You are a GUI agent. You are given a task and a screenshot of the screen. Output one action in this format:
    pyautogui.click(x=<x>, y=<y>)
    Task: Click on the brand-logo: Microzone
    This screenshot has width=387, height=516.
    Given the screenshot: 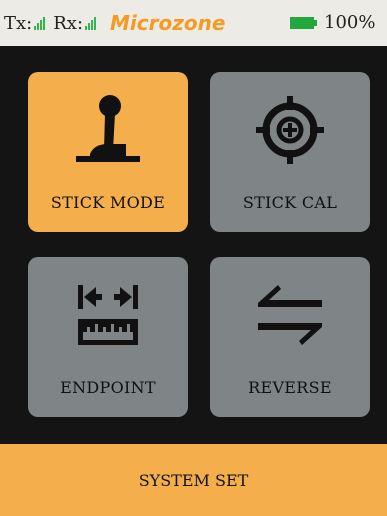 What is the action you would take?
    pyautogui.click(x=168, y=23)
    